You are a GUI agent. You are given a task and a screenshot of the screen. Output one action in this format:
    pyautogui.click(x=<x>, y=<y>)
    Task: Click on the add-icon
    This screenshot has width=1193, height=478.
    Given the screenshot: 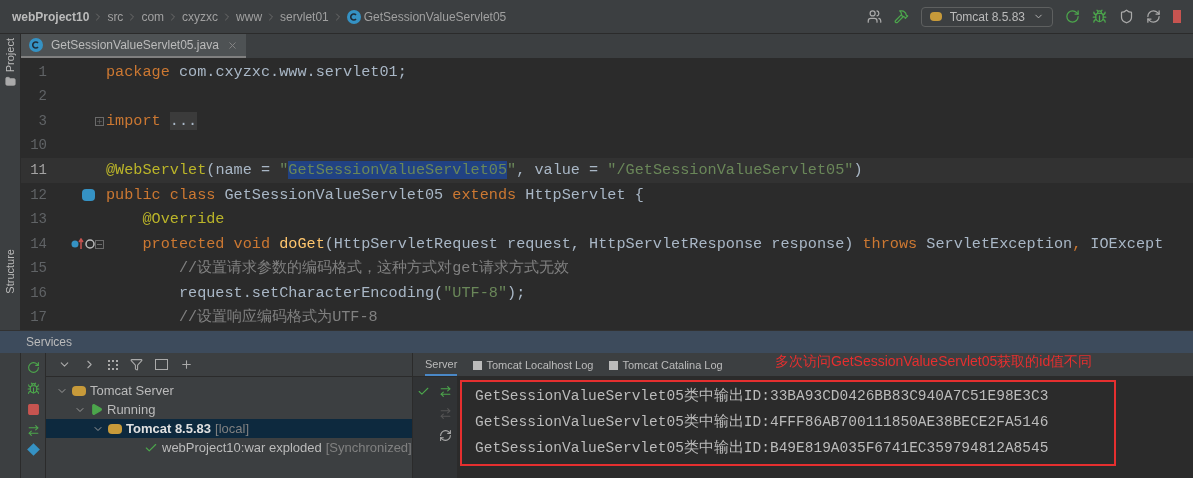 What is the action you would take?
    pyautogui.click(x=186, y=364)
    